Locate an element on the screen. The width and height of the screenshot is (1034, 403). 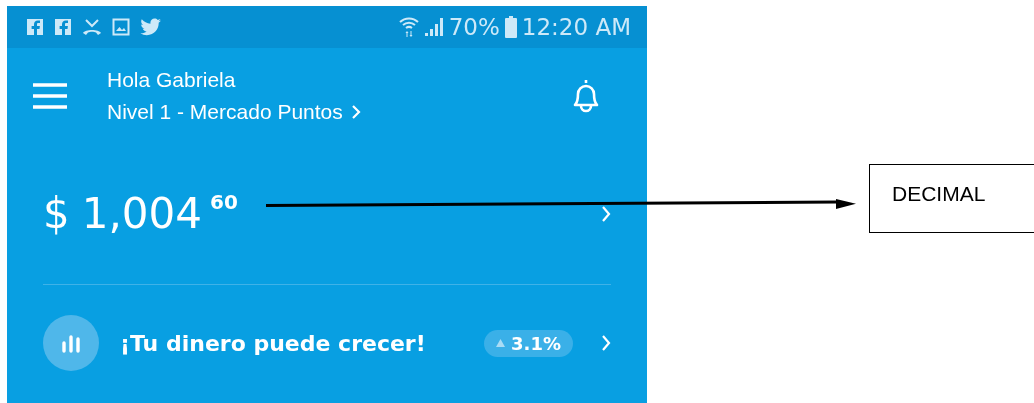
currency-sign: $ is located at coordinates (56, 214).